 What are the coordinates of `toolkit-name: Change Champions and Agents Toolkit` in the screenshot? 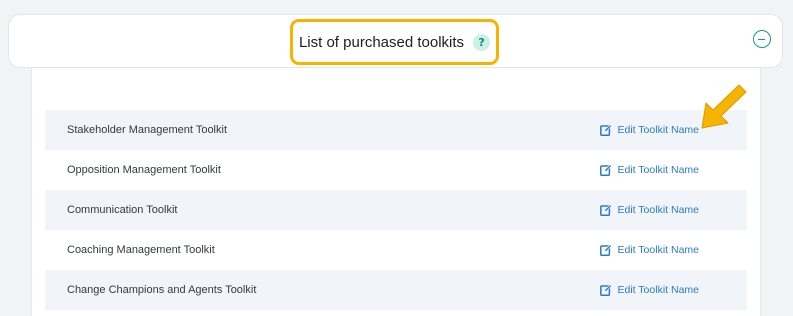 It's located at (162, 290).